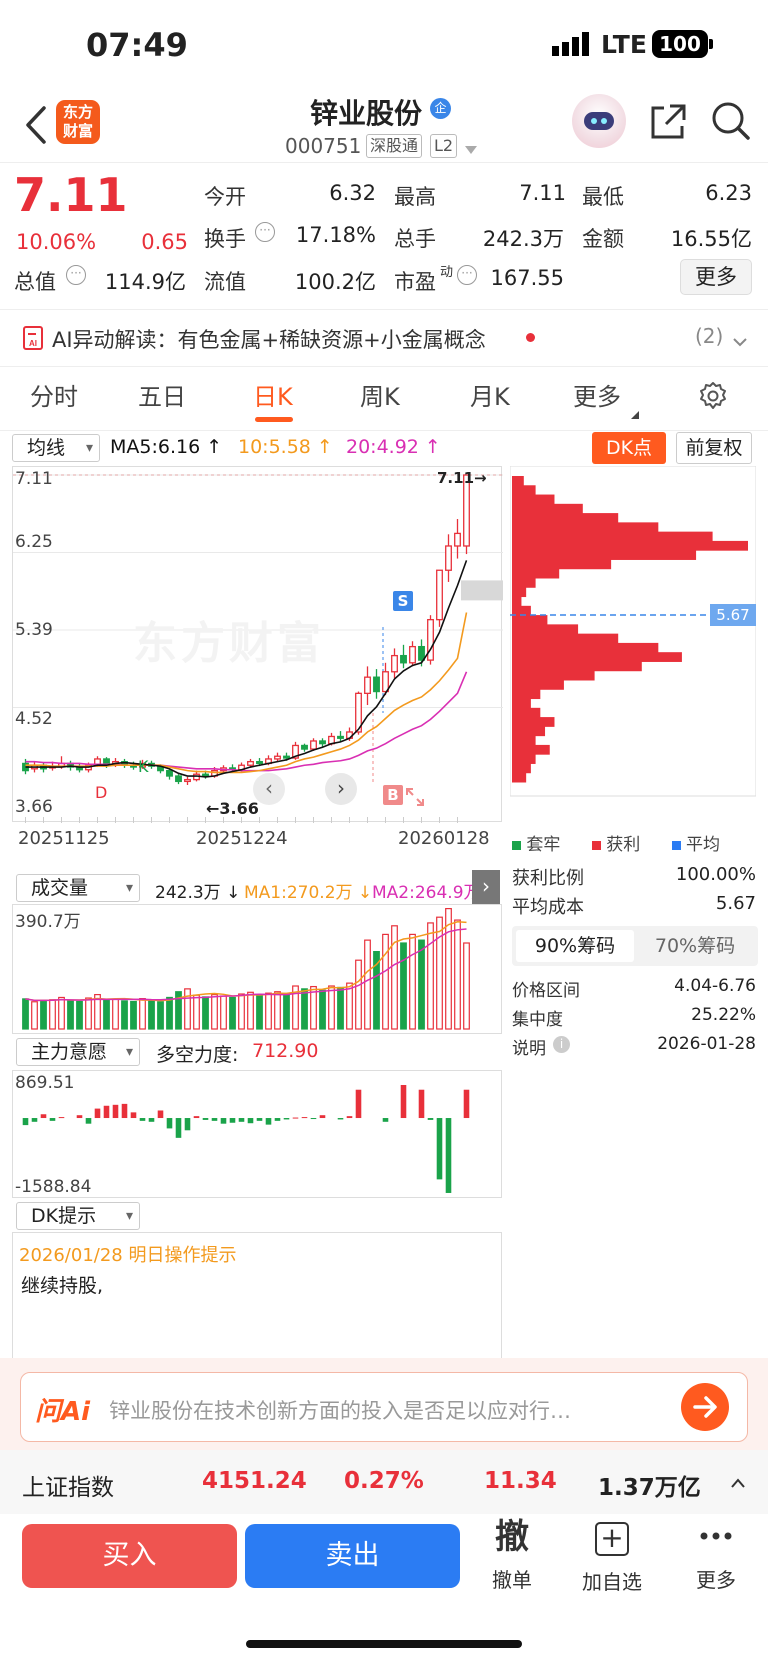 The height and width of the screenshot is (1662, 768). What do you see at coordinates (225, 282) in the screenshot?
I see `float-label: 流值` at bounding box center [225, 282].